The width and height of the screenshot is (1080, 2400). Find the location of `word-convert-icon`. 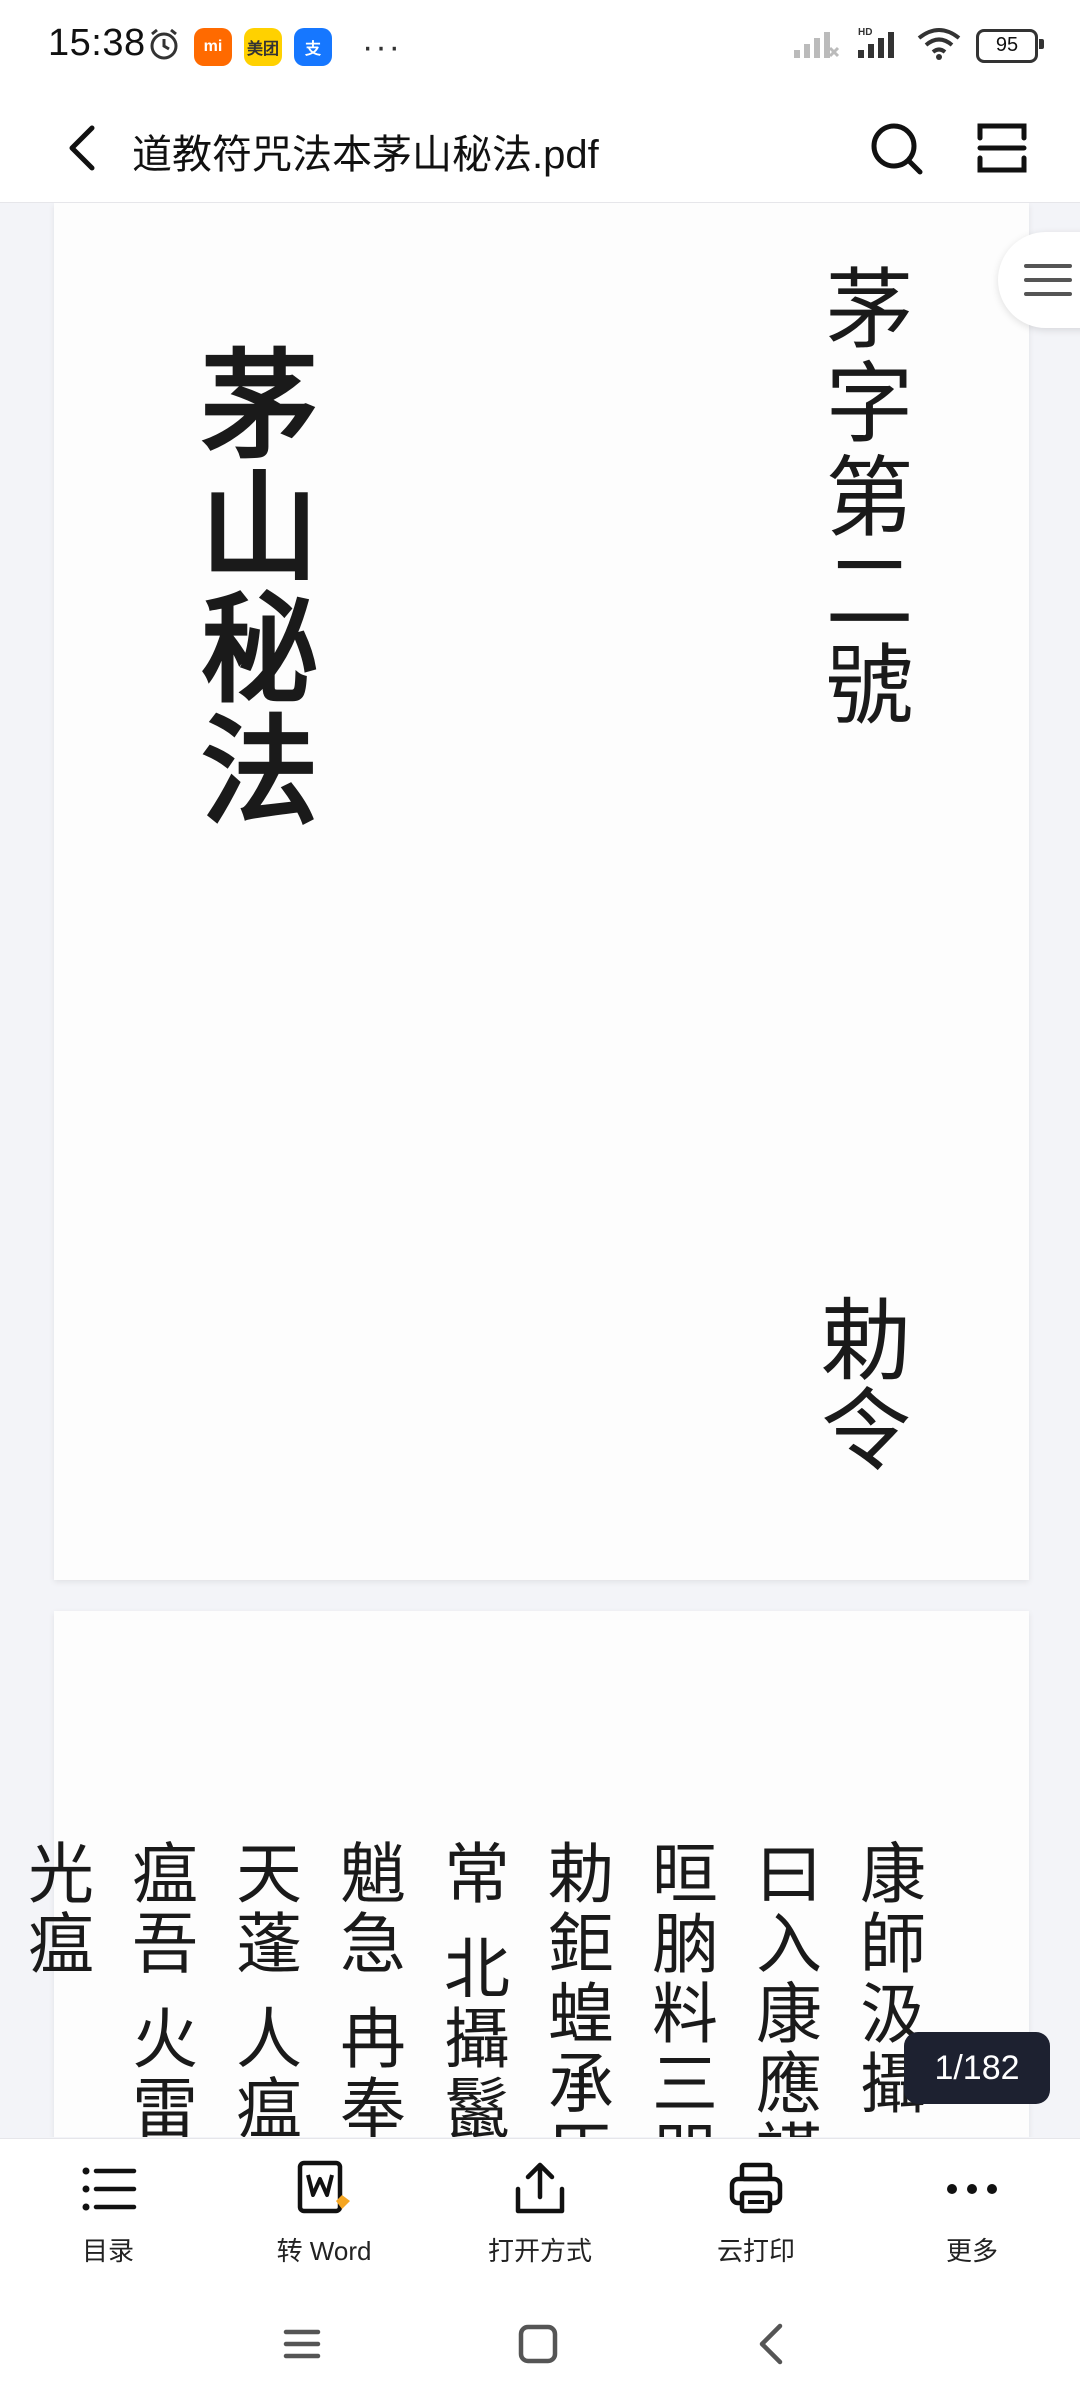

word-convert-icon is located at coordinates (323, 2187).